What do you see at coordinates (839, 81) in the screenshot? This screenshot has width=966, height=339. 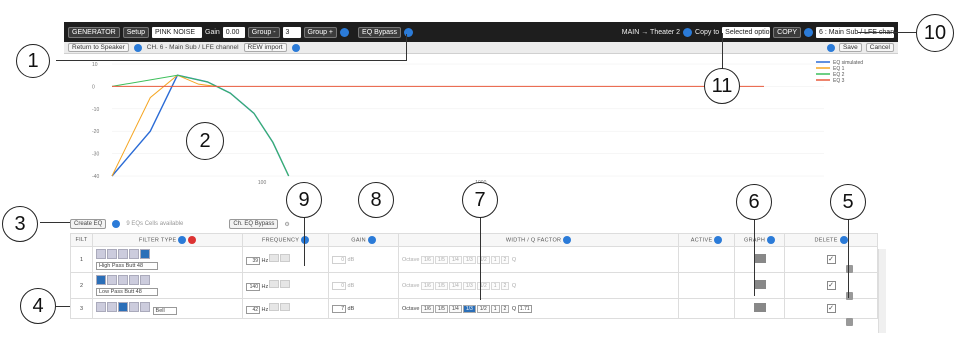 I see `legend-label: EQ 3` at bounding box center [839, 81].